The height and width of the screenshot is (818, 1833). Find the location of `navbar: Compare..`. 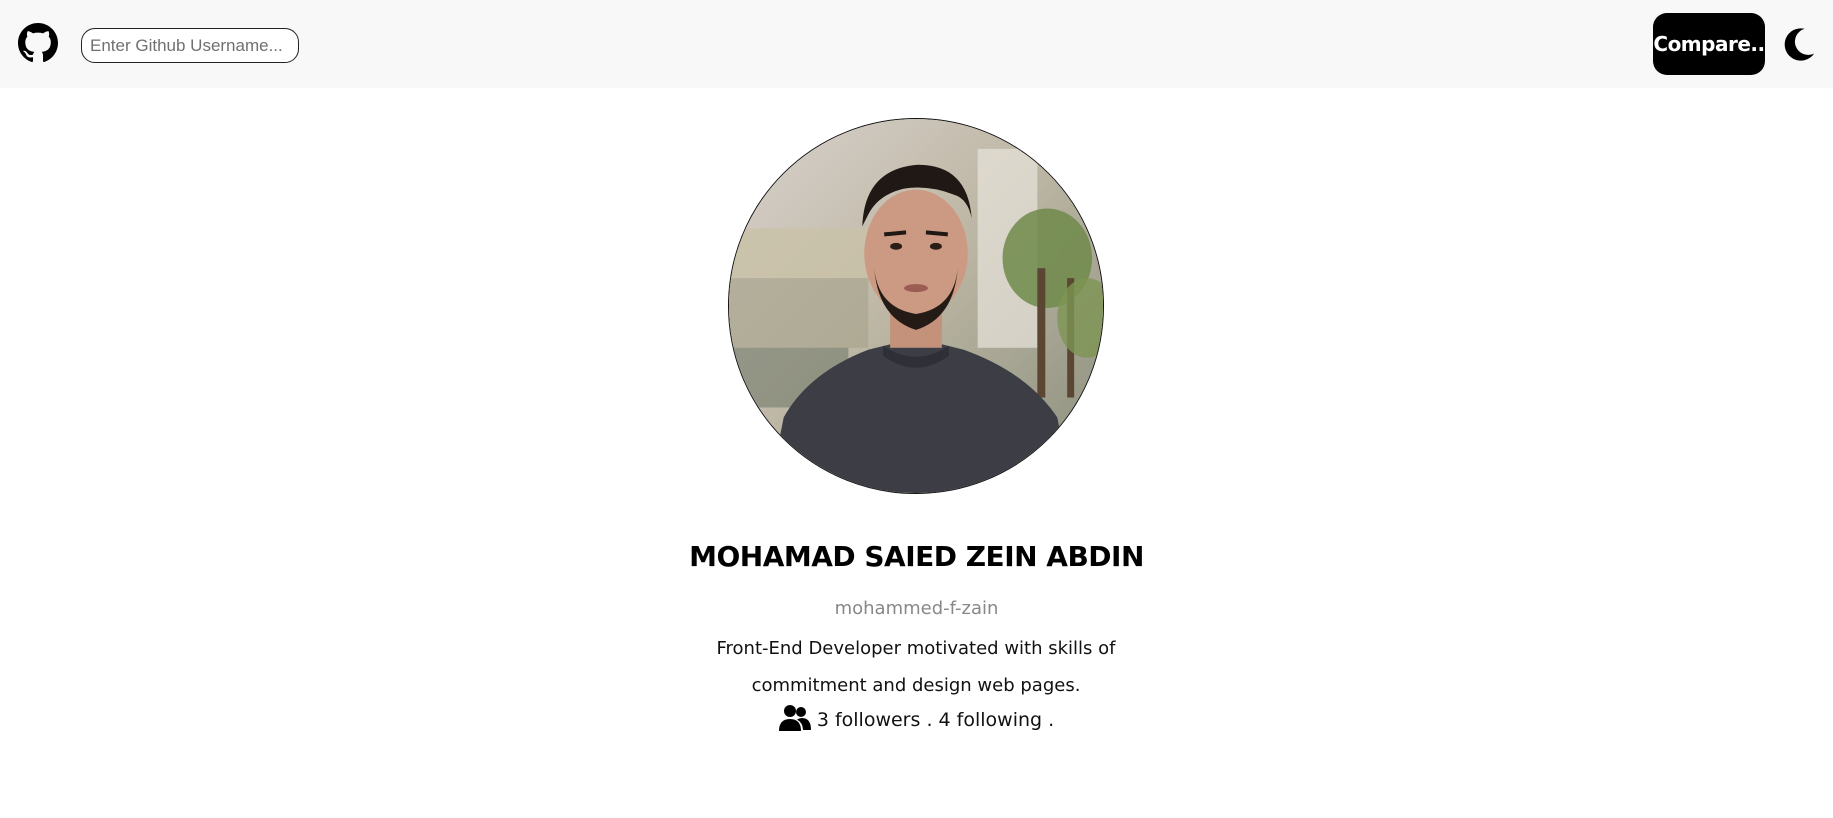

navbar: Compare.. is located at coordinates (916, 44).